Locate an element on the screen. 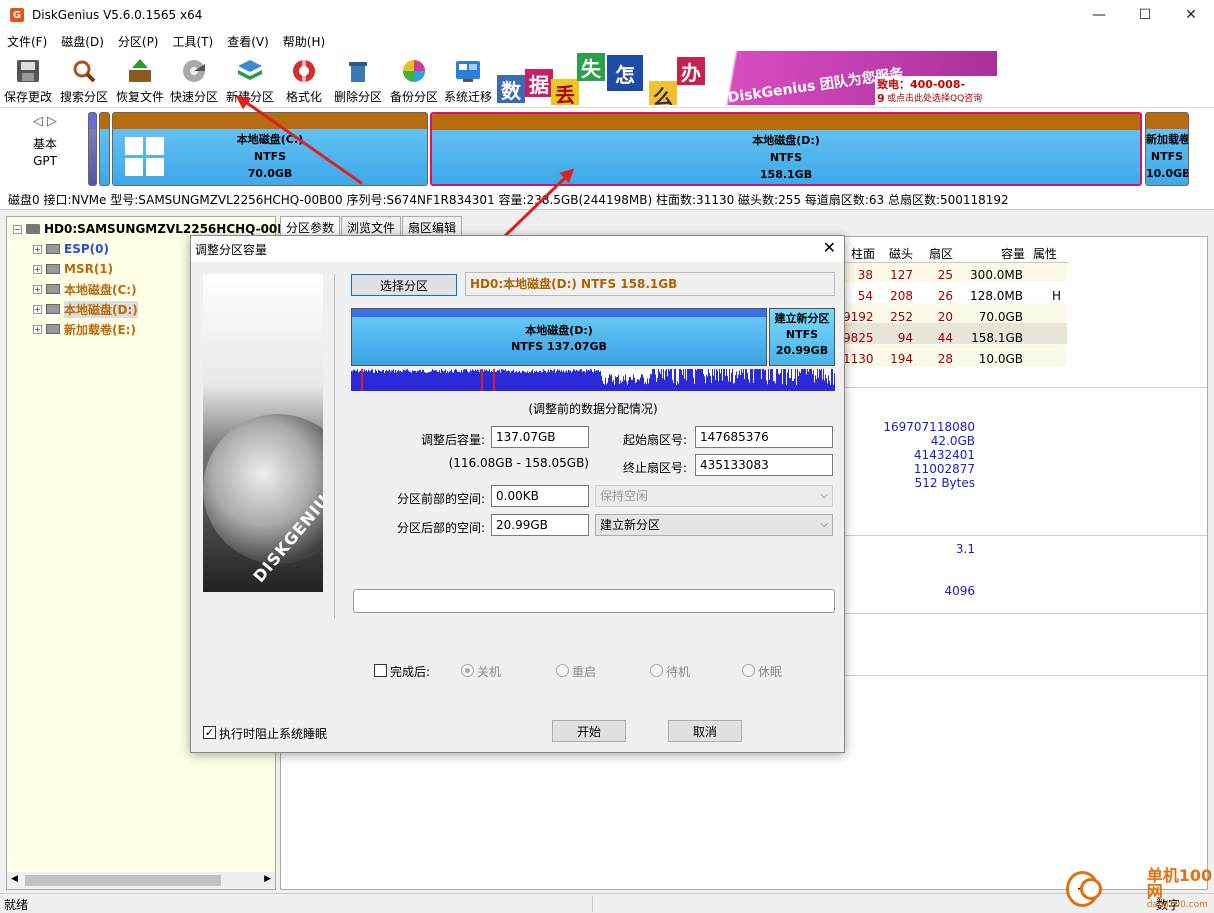  partition-c: 本地磁盘(C:) NTFS 70.0GB is located at coordinates (270, 149).